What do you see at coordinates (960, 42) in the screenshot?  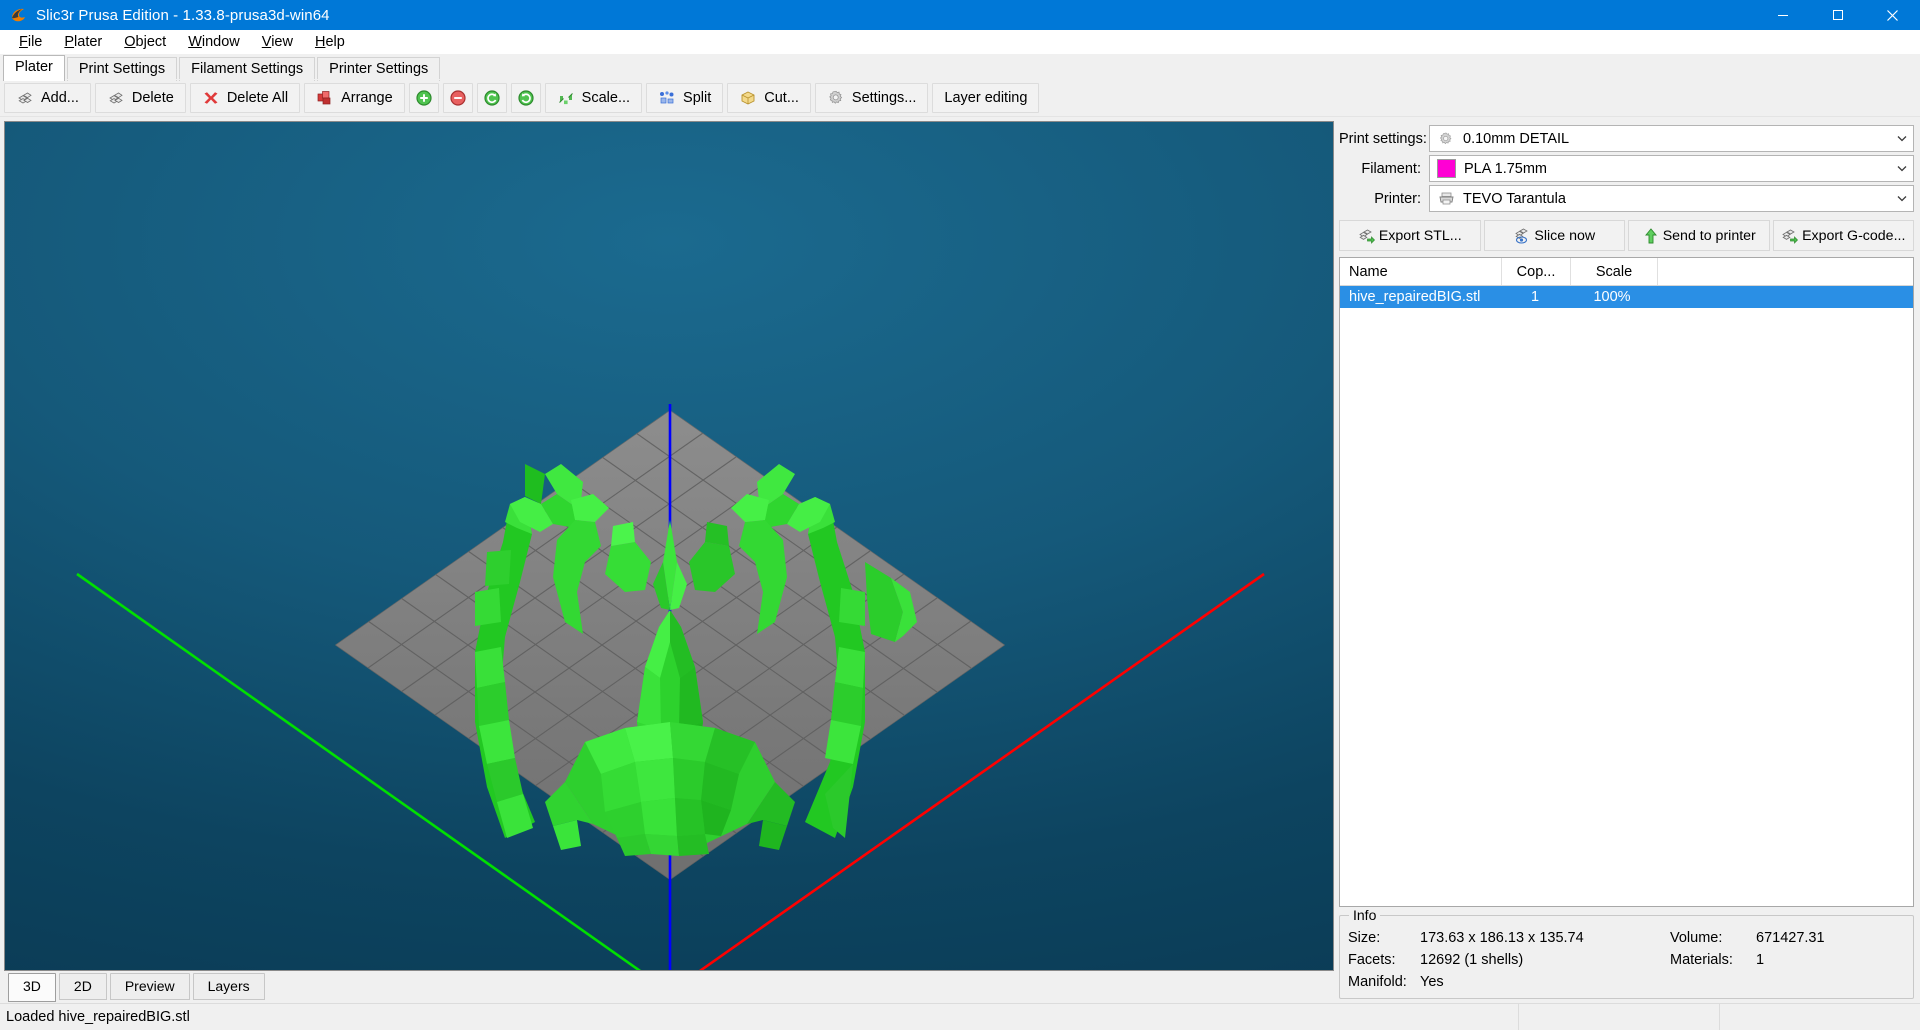 I see `menu-bar: File Plater Object Window View Help` at bounding box center [960, 42].